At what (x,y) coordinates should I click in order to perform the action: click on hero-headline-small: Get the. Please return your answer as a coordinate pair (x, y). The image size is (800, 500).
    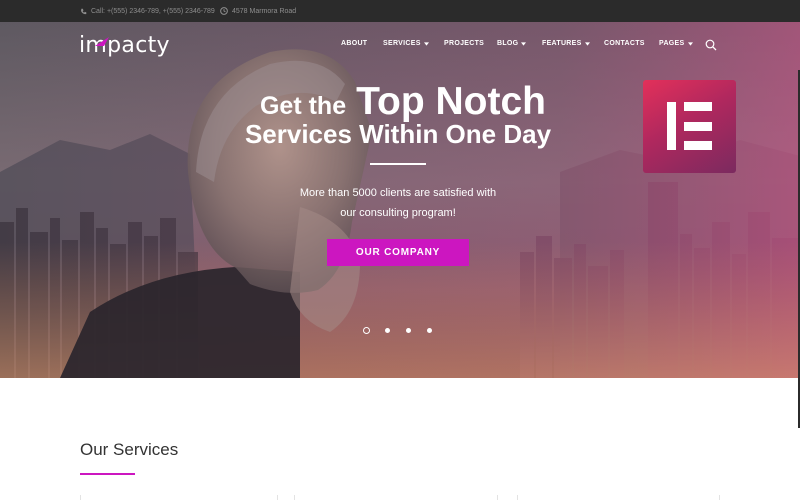
    Looking at the image, I should click on (303, 106).